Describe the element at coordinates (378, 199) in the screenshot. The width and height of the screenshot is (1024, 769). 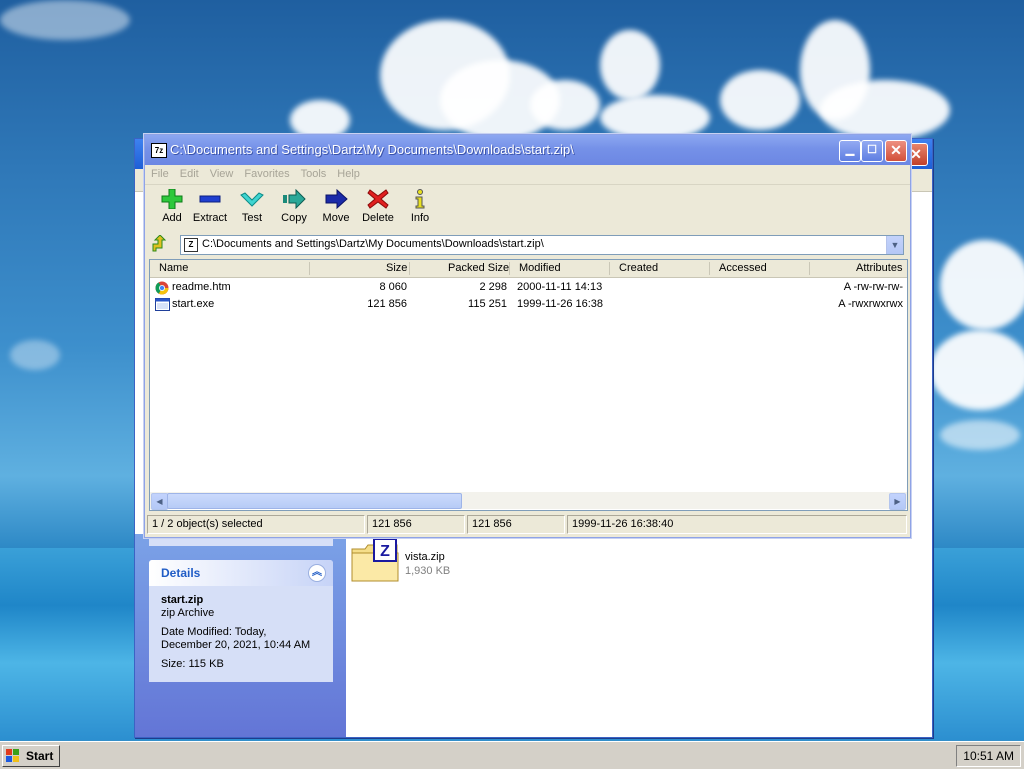
I see `delete-x-icon` at that location.